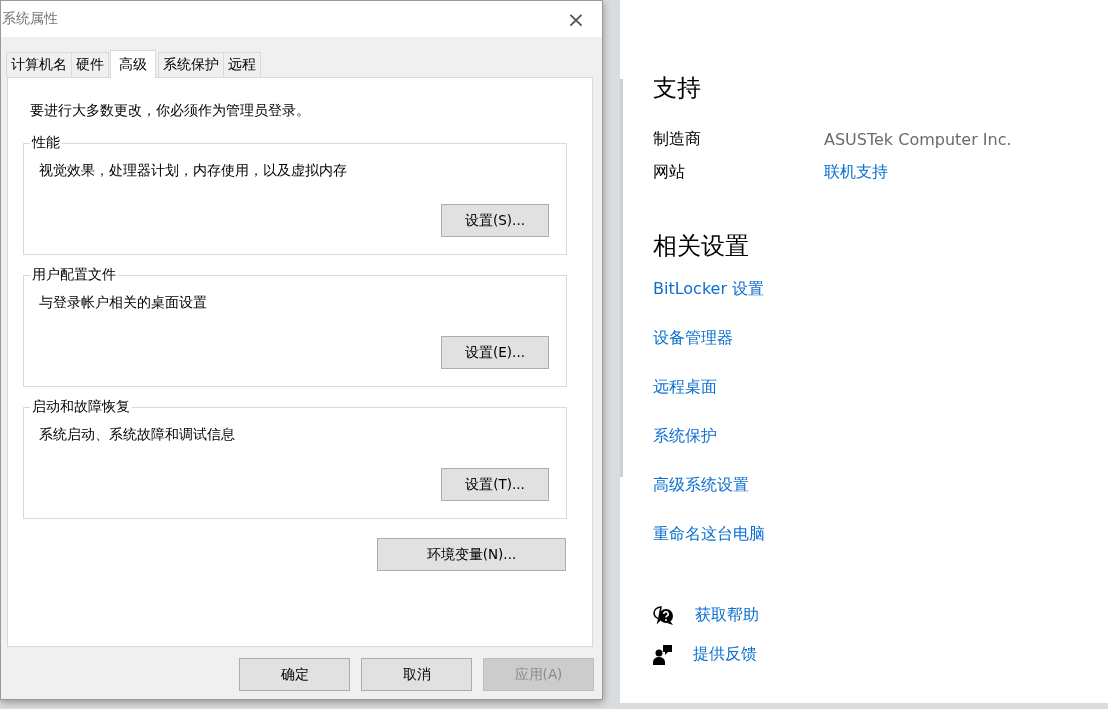  What do you see at coordinates (133, 64) in the screenshot?
I see `tab: 高级` at bounding box center [133, 64].